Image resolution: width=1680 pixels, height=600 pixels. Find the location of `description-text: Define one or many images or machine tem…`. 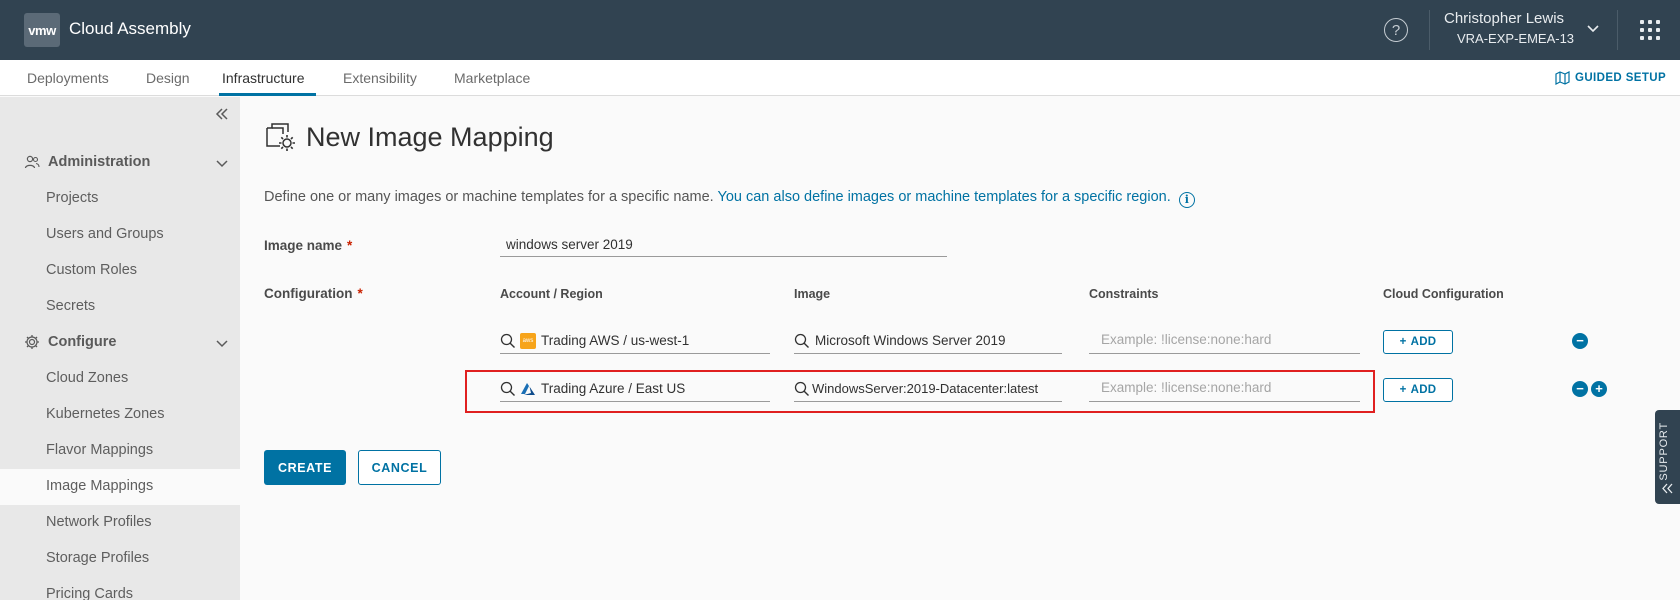

description-text: Define one or many images or machine tem… is located at coordinates (489, 197).